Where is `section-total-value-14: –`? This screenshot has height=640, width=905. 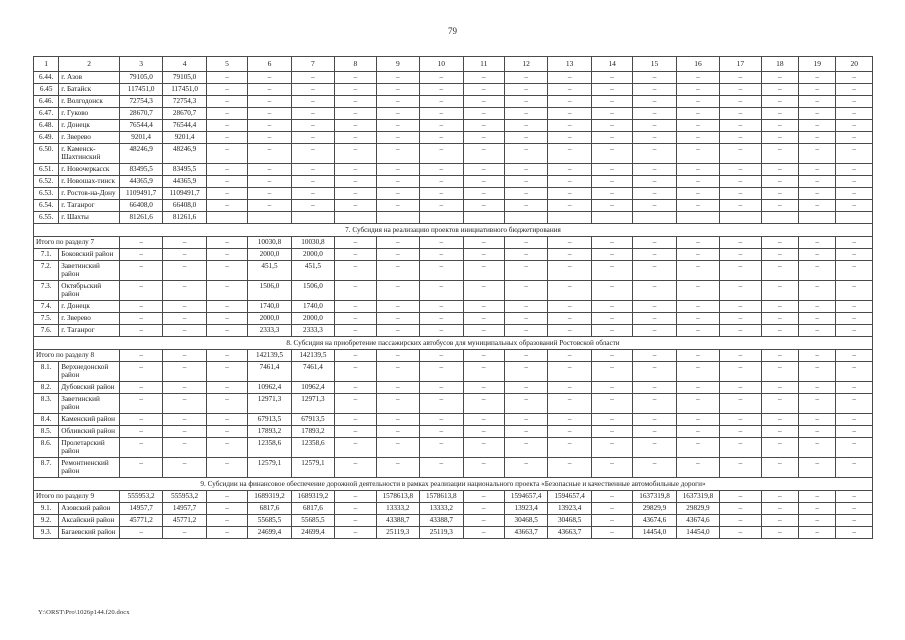 section-total-value-14: – is located at coordinates (612, 242).